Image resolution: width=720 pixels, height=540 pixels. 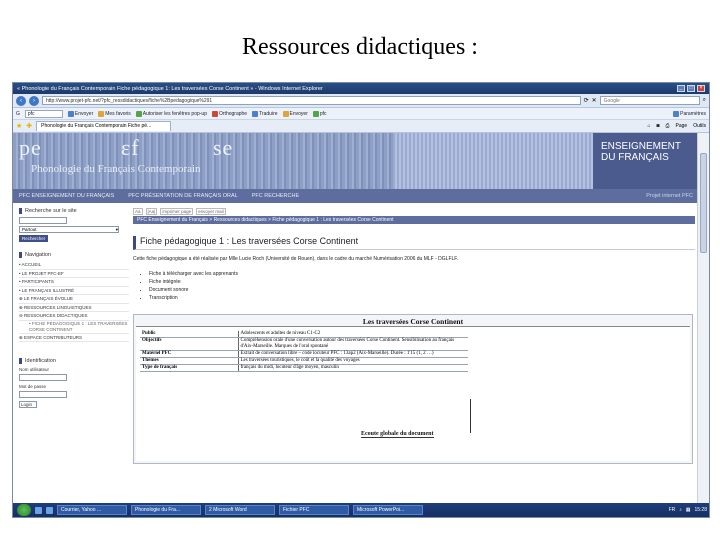 What do you see at coordinates (315, 113) in the screenshot?
I see `pen-icon` at bounding box center [315, 113].